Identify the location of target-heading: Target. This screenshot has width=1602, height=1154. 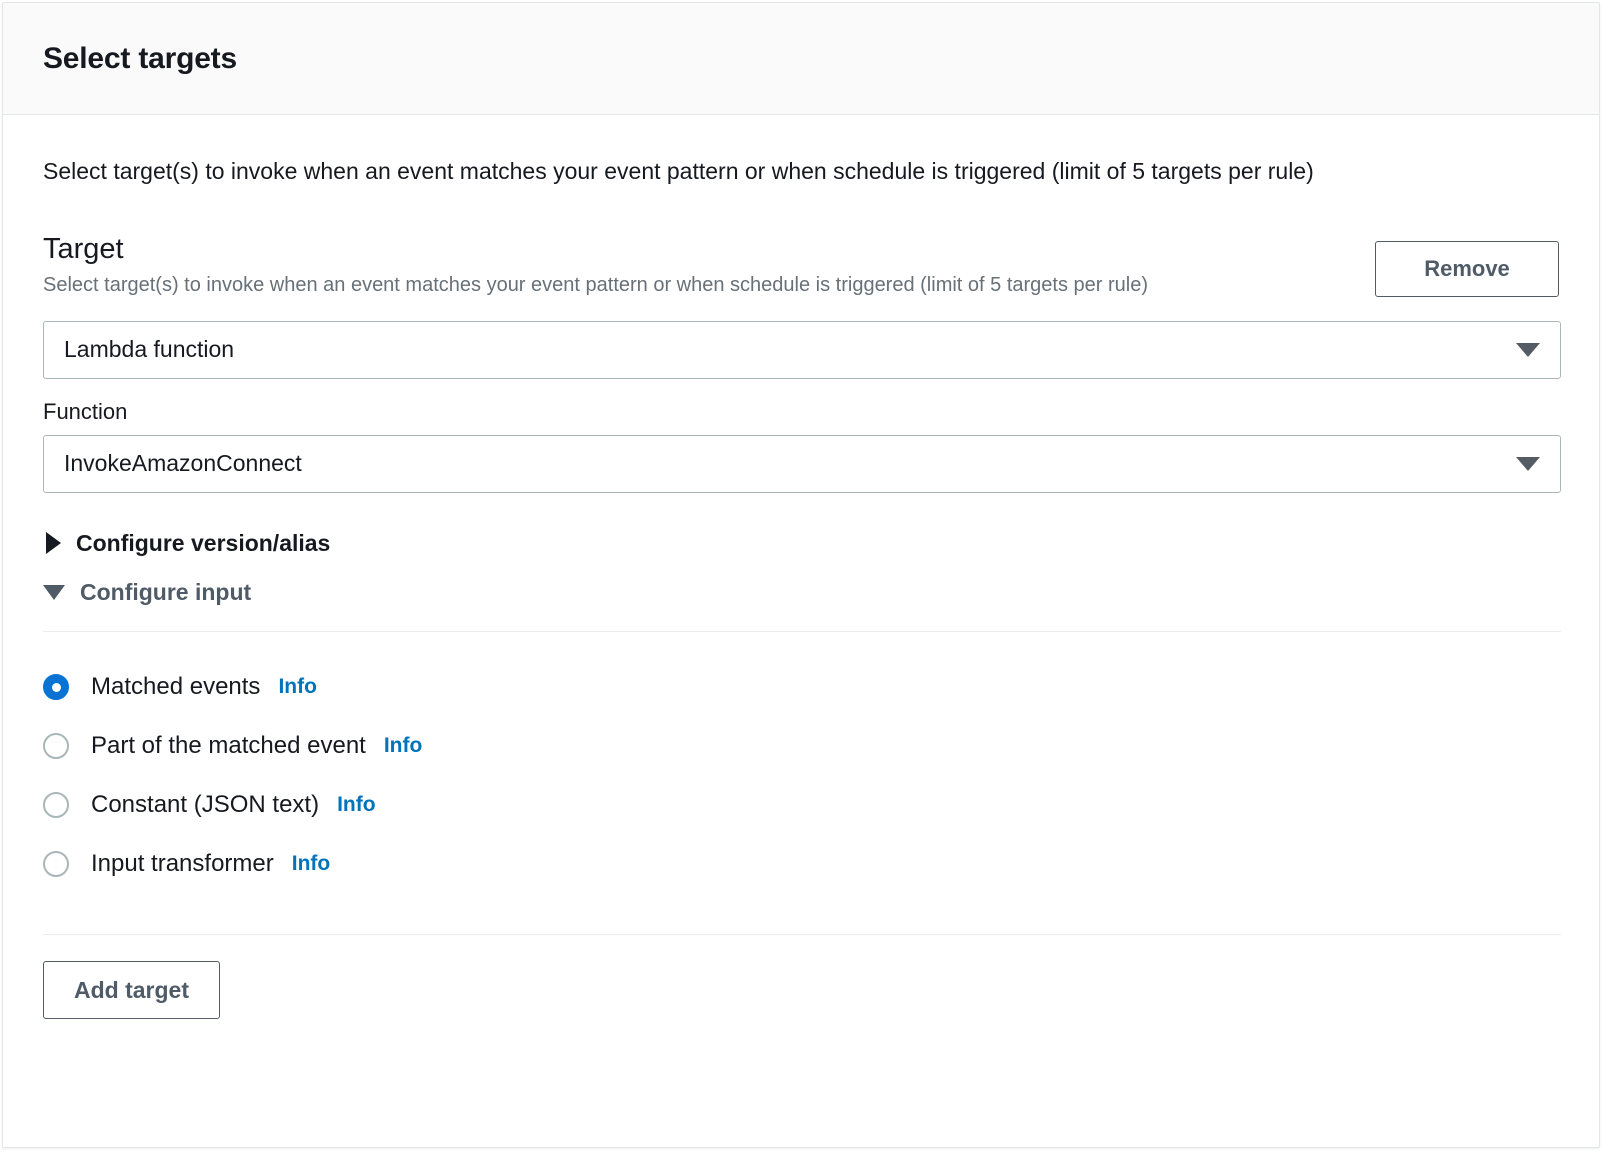
(83, 249).